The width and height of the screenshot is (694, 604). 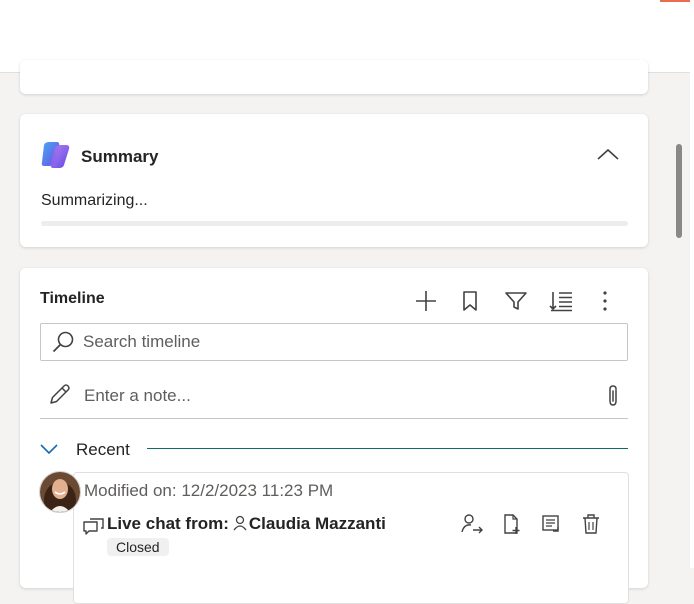 What do you see at coordinates (605, 301) in the screenshot?
I see `more-options-icon` at bounding box center [605, 301].